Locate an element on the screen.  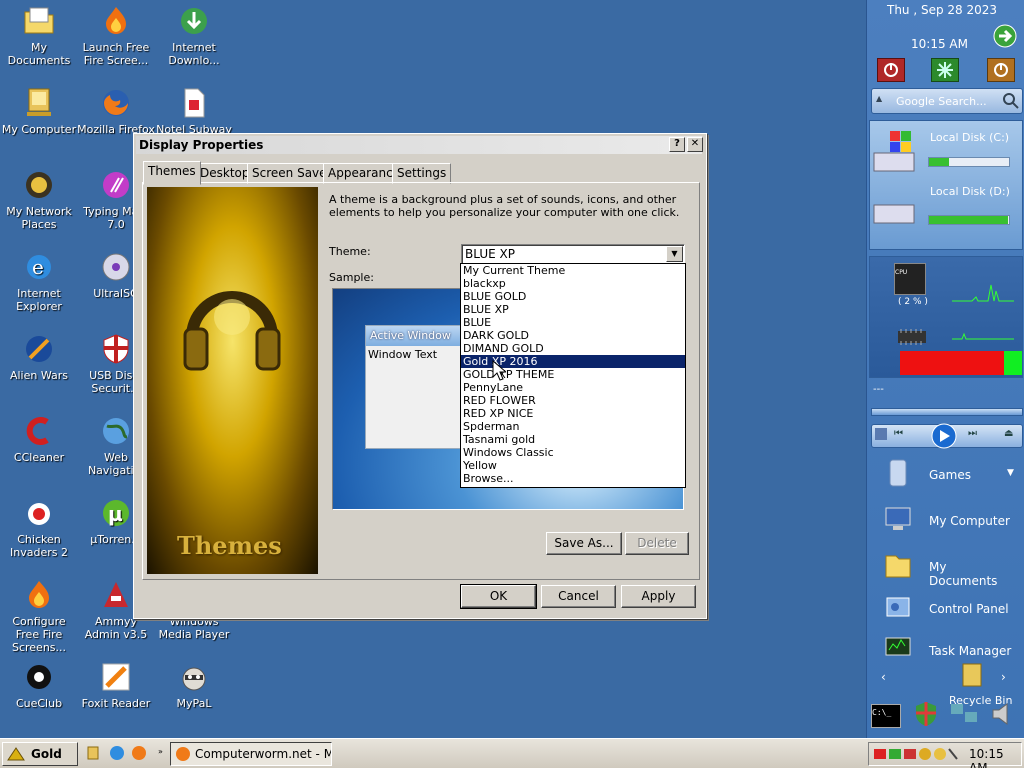
desktop-icon-foxit-reader: Foxit Reader is located at coordinates (116, 685).